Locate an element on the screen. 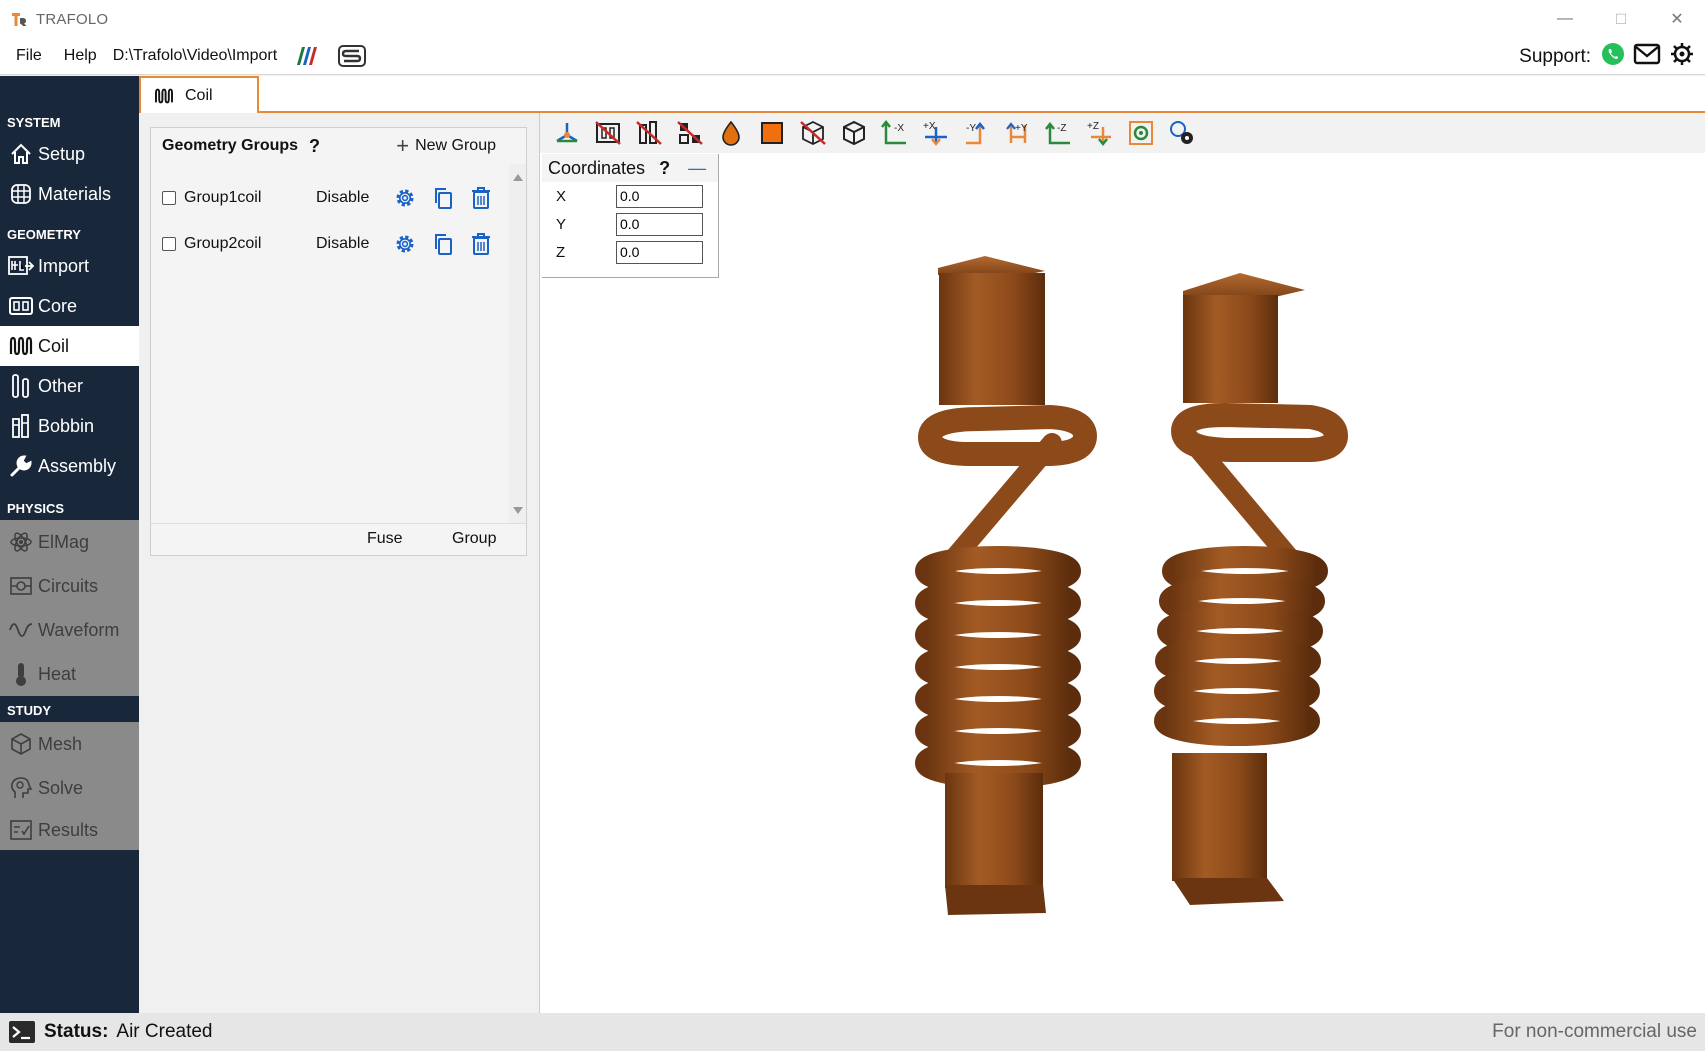 The height and width of the screenshot is (1051, 1705). axis-label: -Y is located at coordinates (971, 128).